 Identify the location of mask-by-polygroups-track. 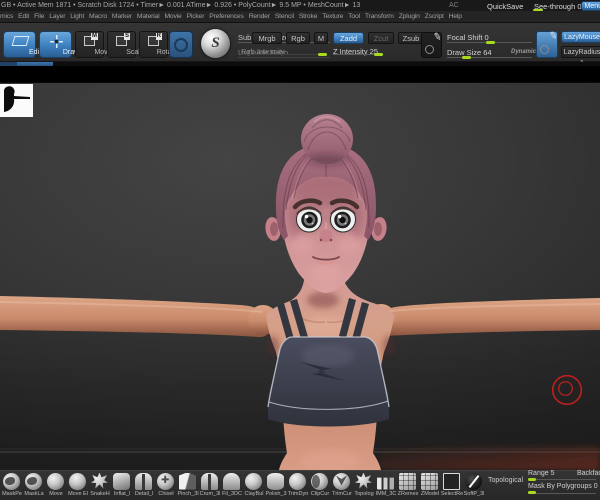
(562, 493).